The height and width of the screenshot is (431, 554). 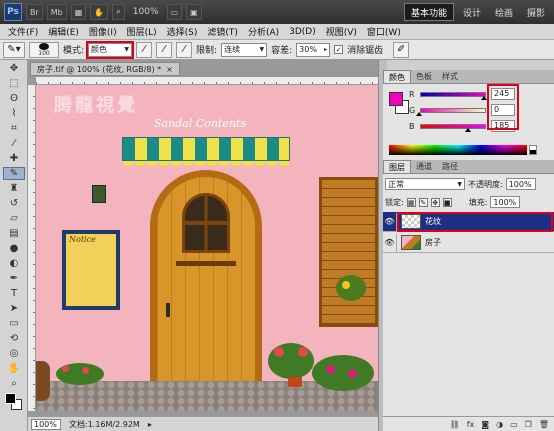 What do you see at coordinates (455, 424) in the screenshot?
I see `link-layers-icon: ⛓` at bounding box center [455, 424].